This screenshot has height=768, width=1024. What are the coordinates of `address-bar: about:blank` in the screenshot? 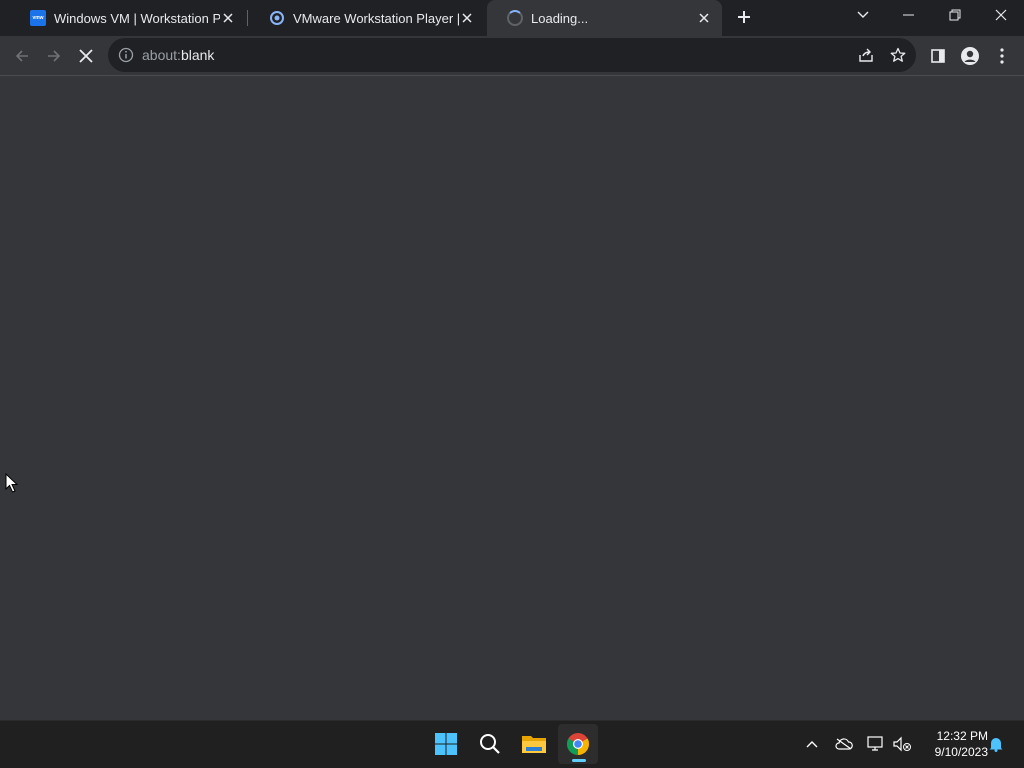 It's located at (512, 55).